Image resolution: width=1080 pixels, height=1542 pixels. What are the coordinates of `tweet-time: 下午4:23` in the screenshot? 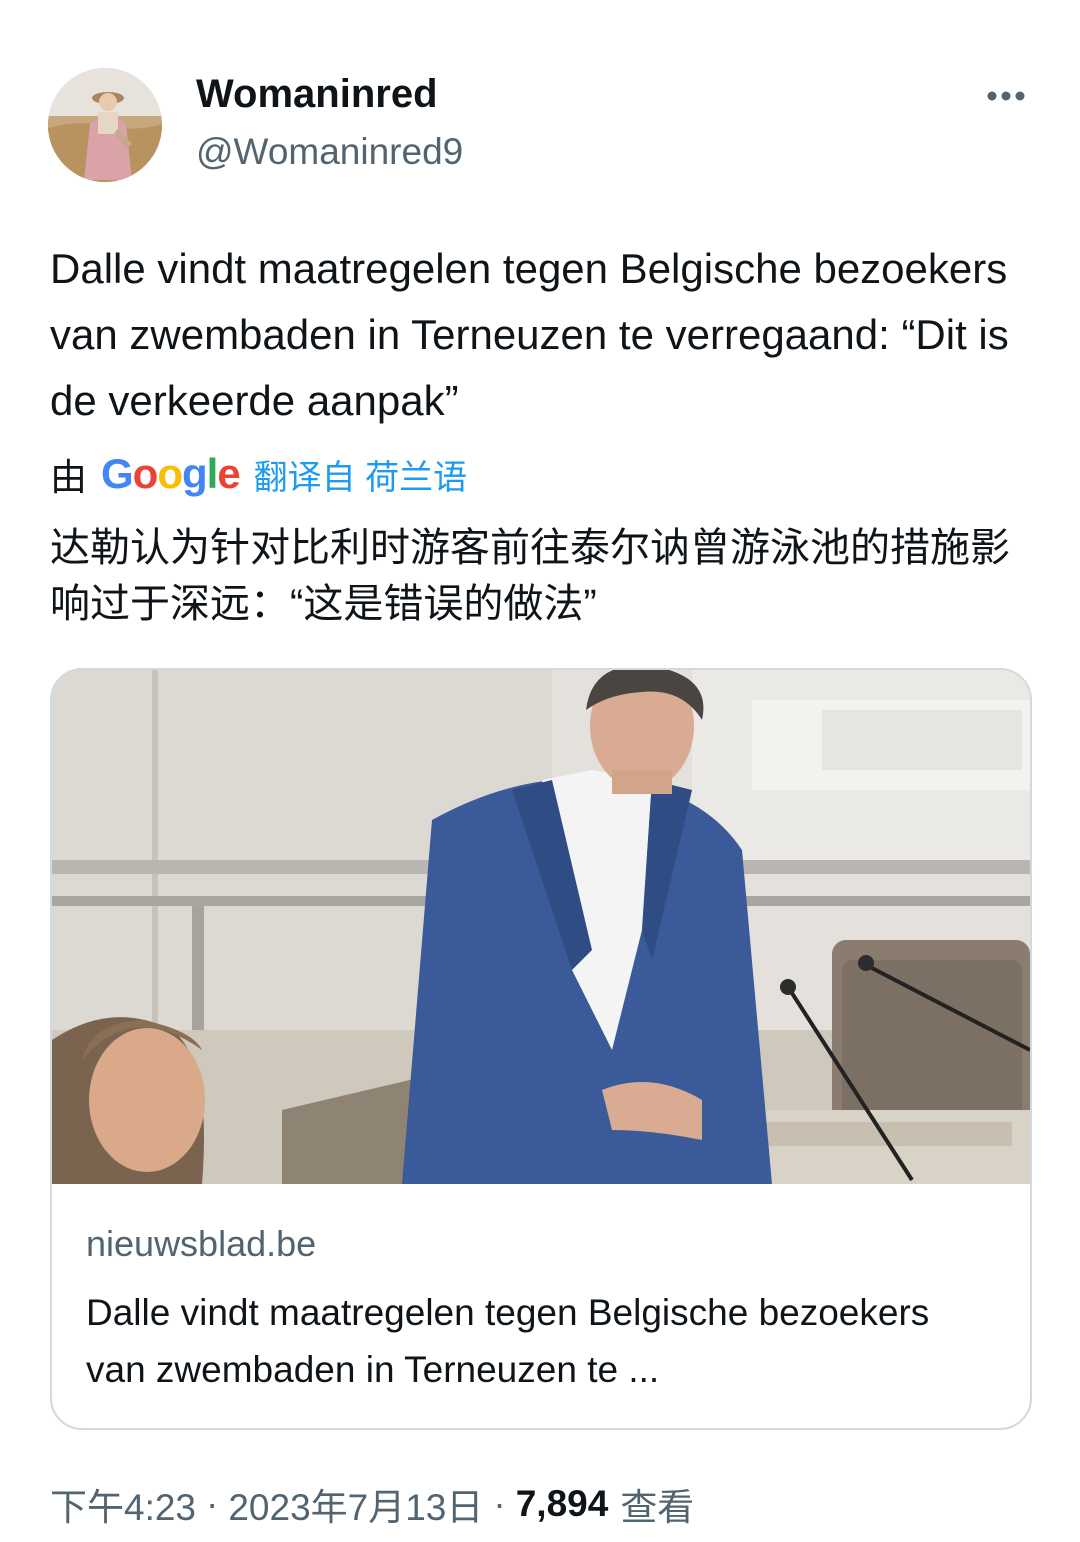 It's located at (123, 1504).